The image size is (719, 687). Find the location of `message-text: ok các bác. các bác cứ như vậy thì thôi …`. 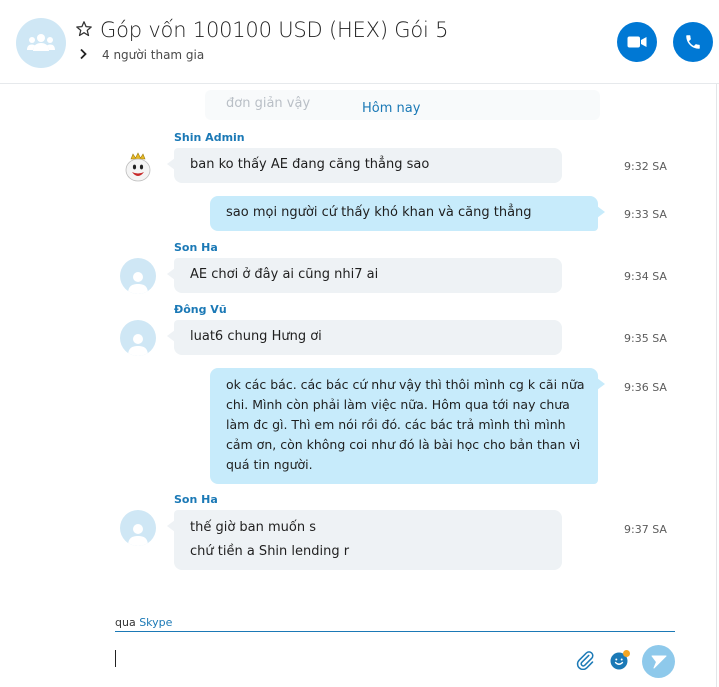

message-text: ok các bác. các bác cứ như vậy thì thôi … is located at coordinates (405, 384).